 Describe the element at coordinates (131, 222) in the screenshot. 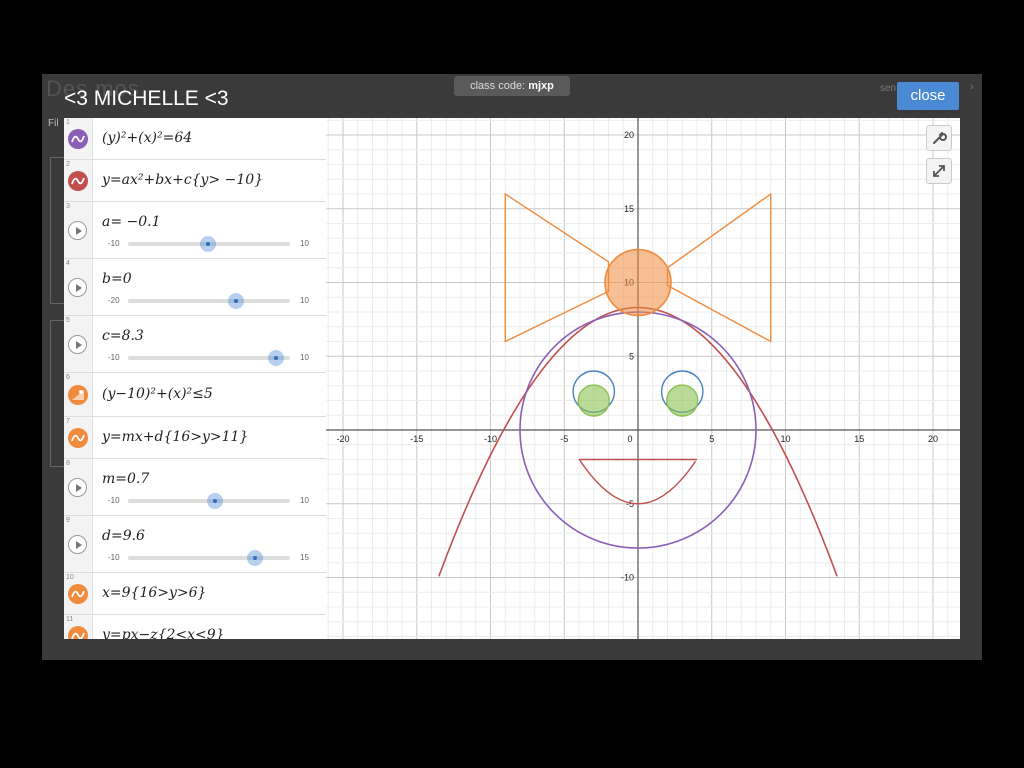

I see `expression-math: a= −0.1` at that location.